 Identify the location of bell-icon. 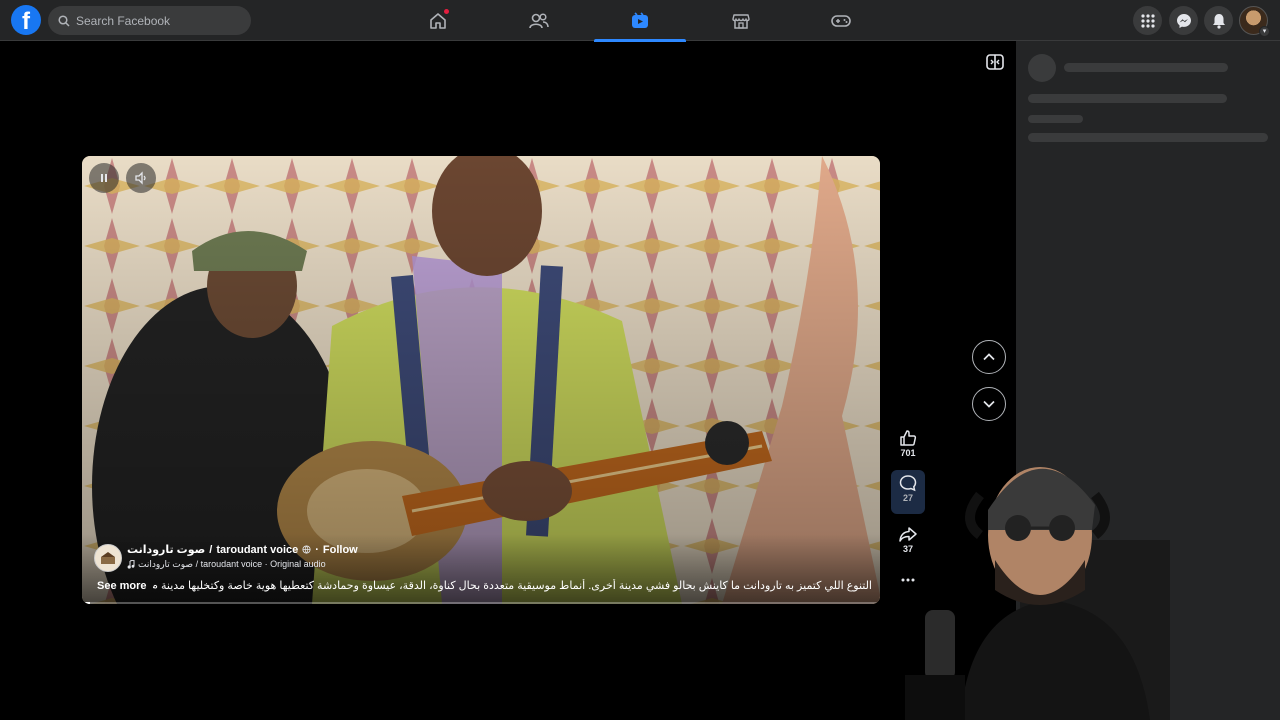
(1218, 21).